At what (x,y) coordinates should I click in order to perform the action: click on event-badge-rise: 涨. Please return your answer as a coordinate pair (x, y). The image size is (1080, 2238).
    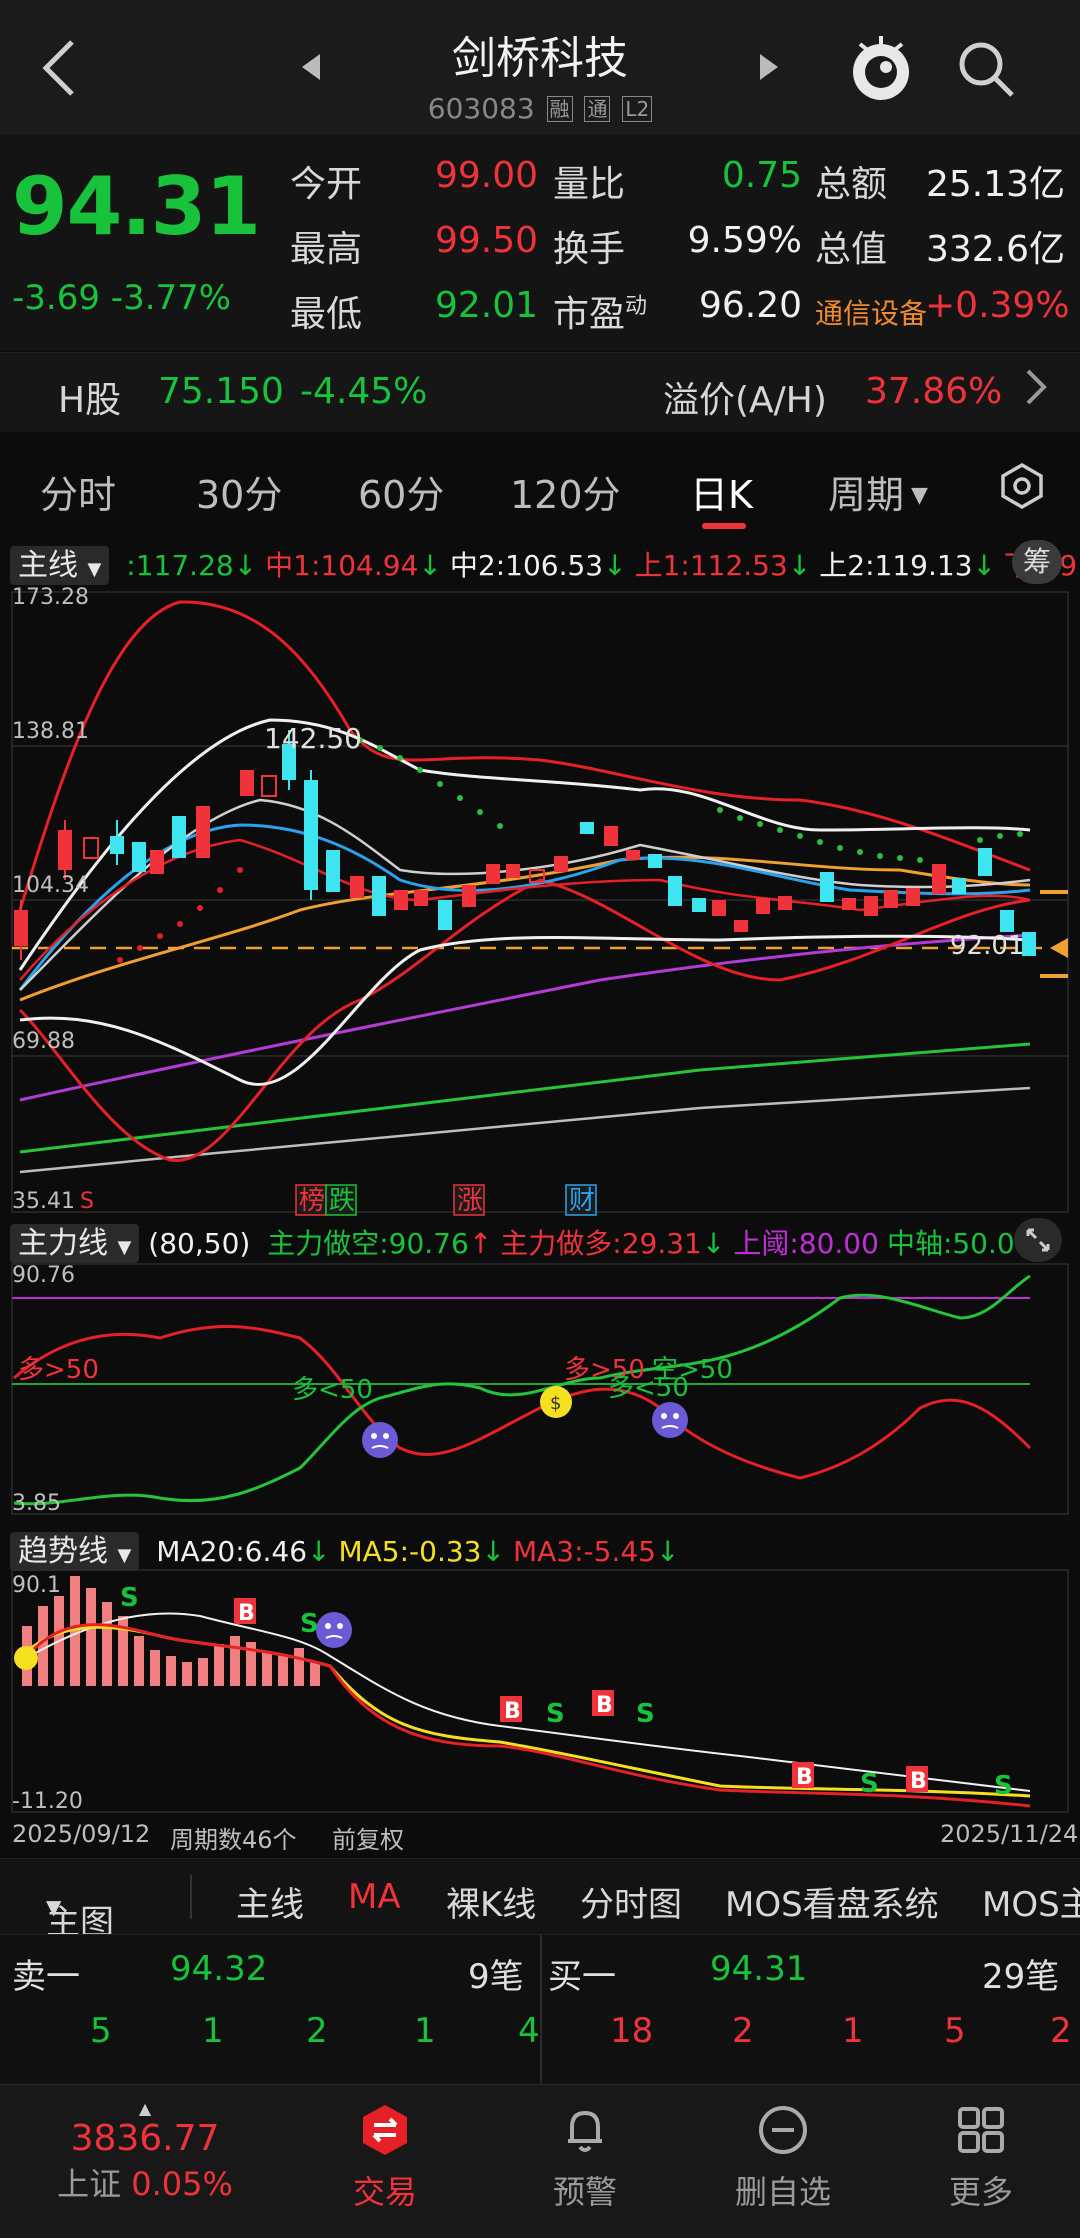
    Looking at the image, I should click on (470, 1201).